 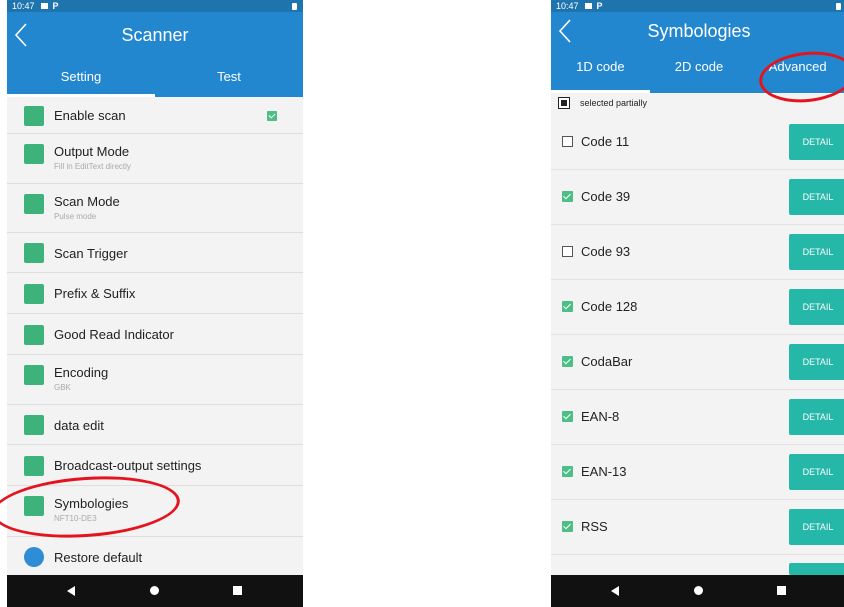 I want to click on symbology-row-partial, so click(x=697, y=565).